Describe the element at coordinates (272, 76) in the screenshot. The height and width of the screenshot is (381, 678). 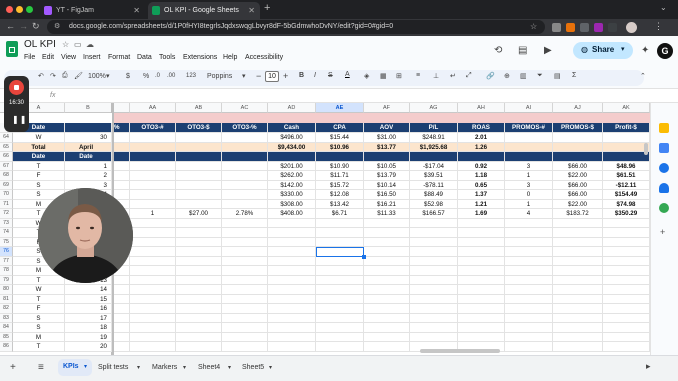
I see `font-size-input: 10` at that location.